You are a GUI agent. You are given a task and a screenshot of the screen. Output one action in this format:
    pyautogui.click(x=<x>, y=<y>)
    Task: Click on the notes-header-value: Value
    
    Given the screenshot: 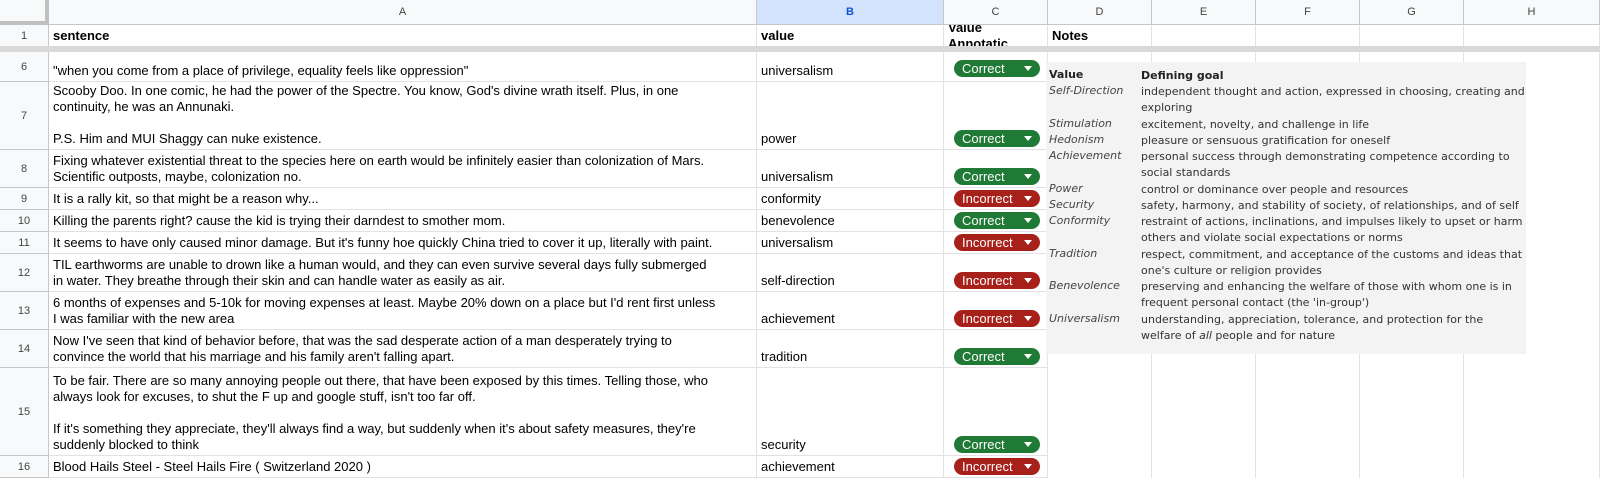 What is the action you would take?
    pyautogui.click(x=1066, y=74)
    